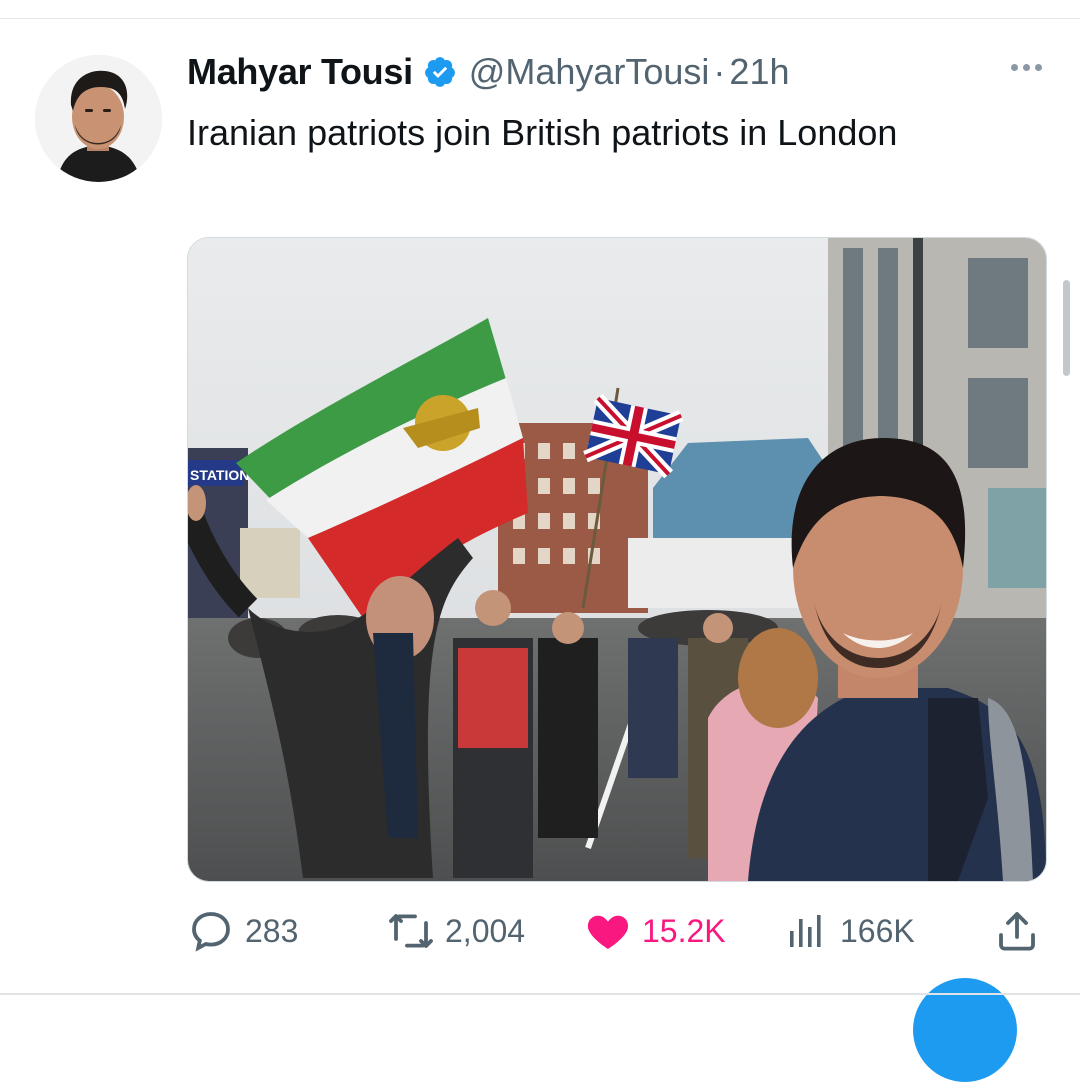  Describe the element at coordinates (608, 932) in the screenshot. I see `heart-icon` at that location.